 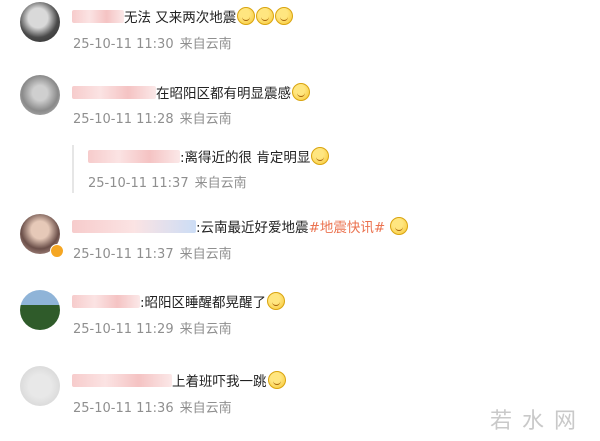 I want to click on comment-text-line: :昭阳区睡醒都晃醒了, so click(x=179, y=302).